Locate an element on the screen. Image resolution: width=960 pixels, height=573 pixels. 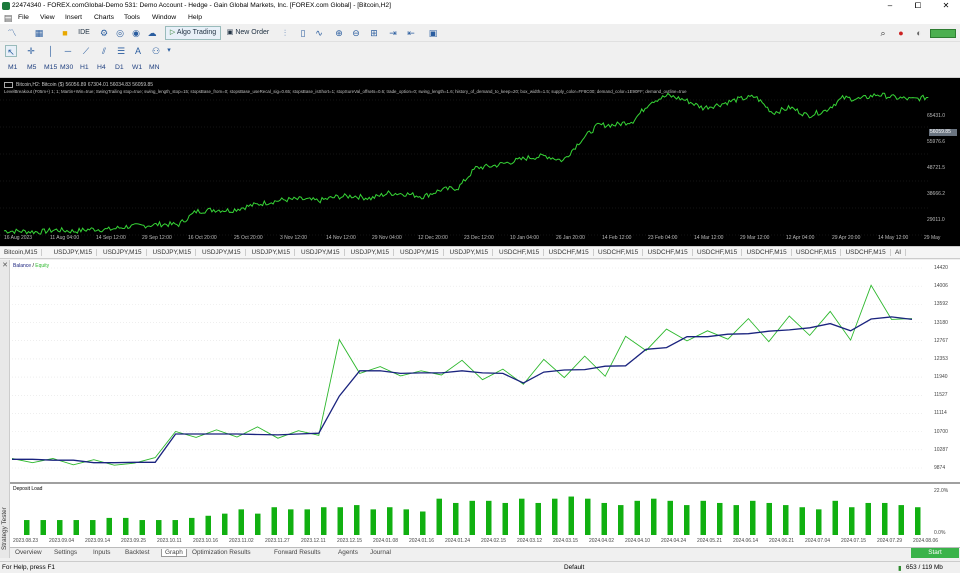
menu-file: File is located at coordinates (23, 17).